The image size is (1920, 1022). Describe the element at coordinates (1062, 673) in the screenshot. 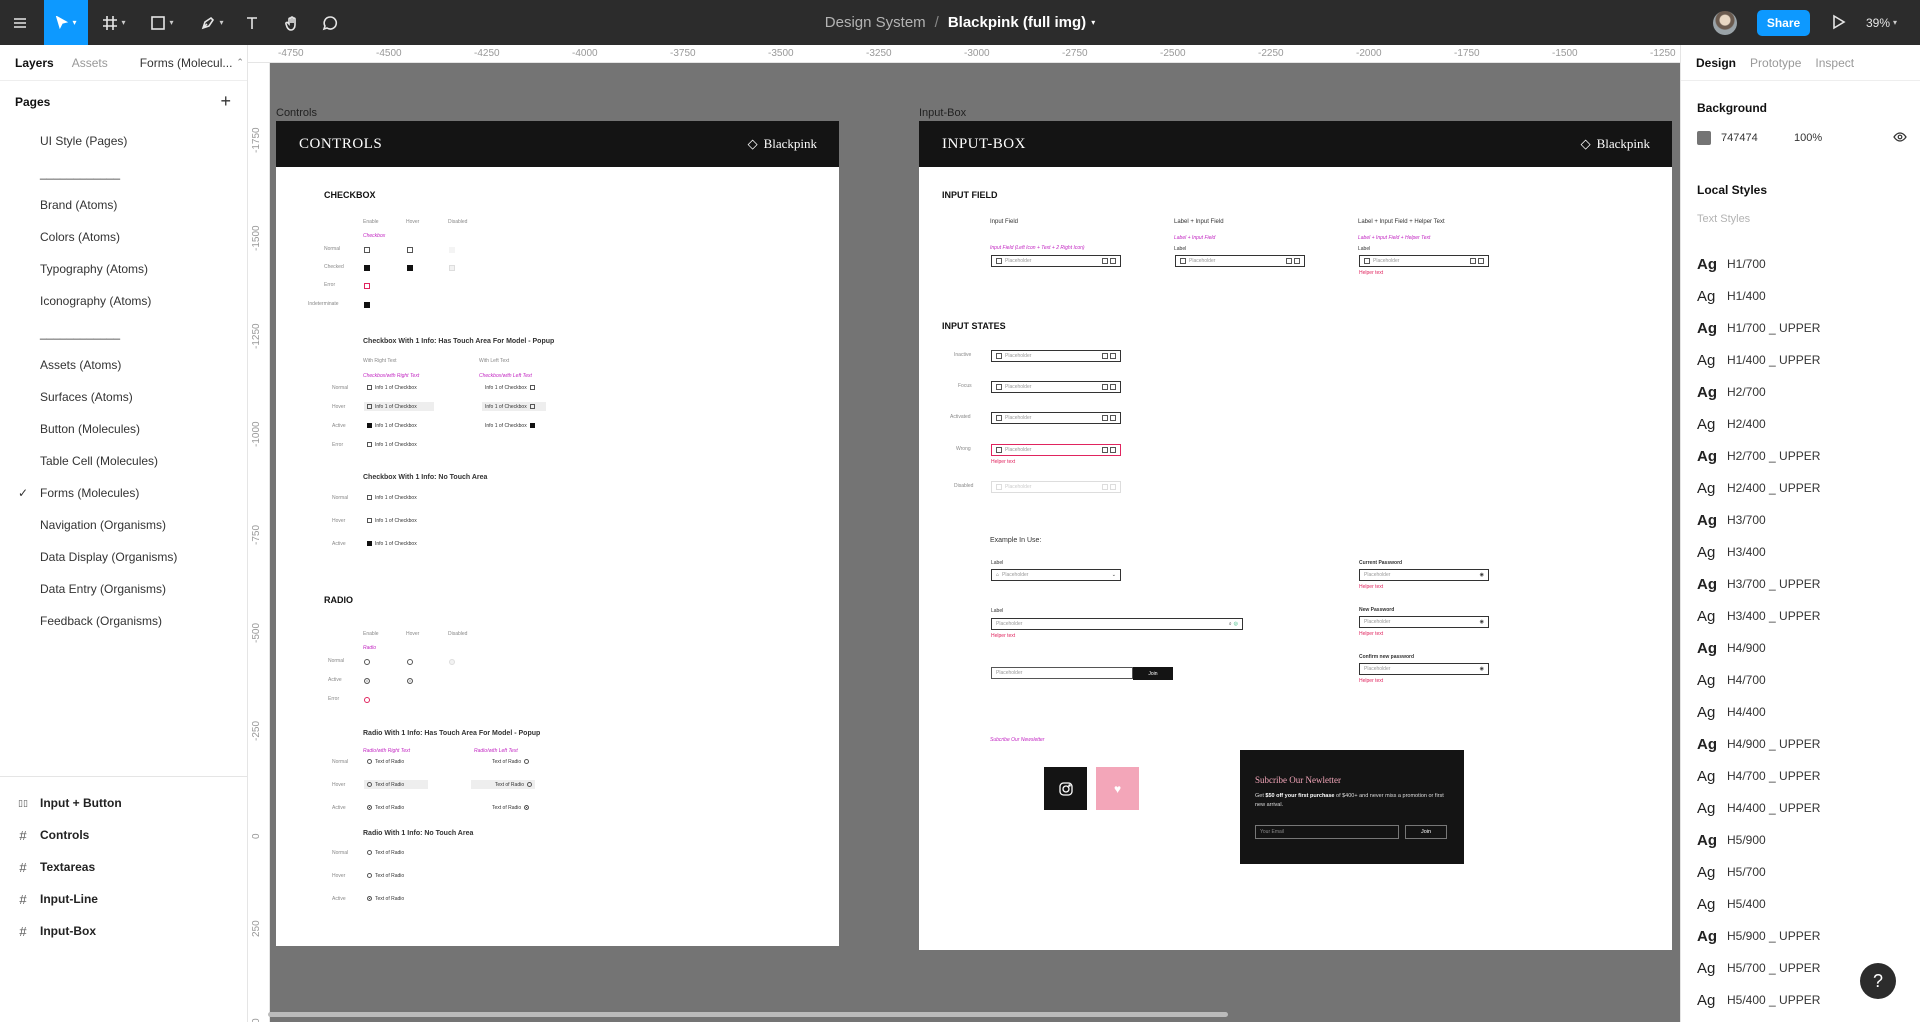

I see `example-join-input: Placeholder` at that location.